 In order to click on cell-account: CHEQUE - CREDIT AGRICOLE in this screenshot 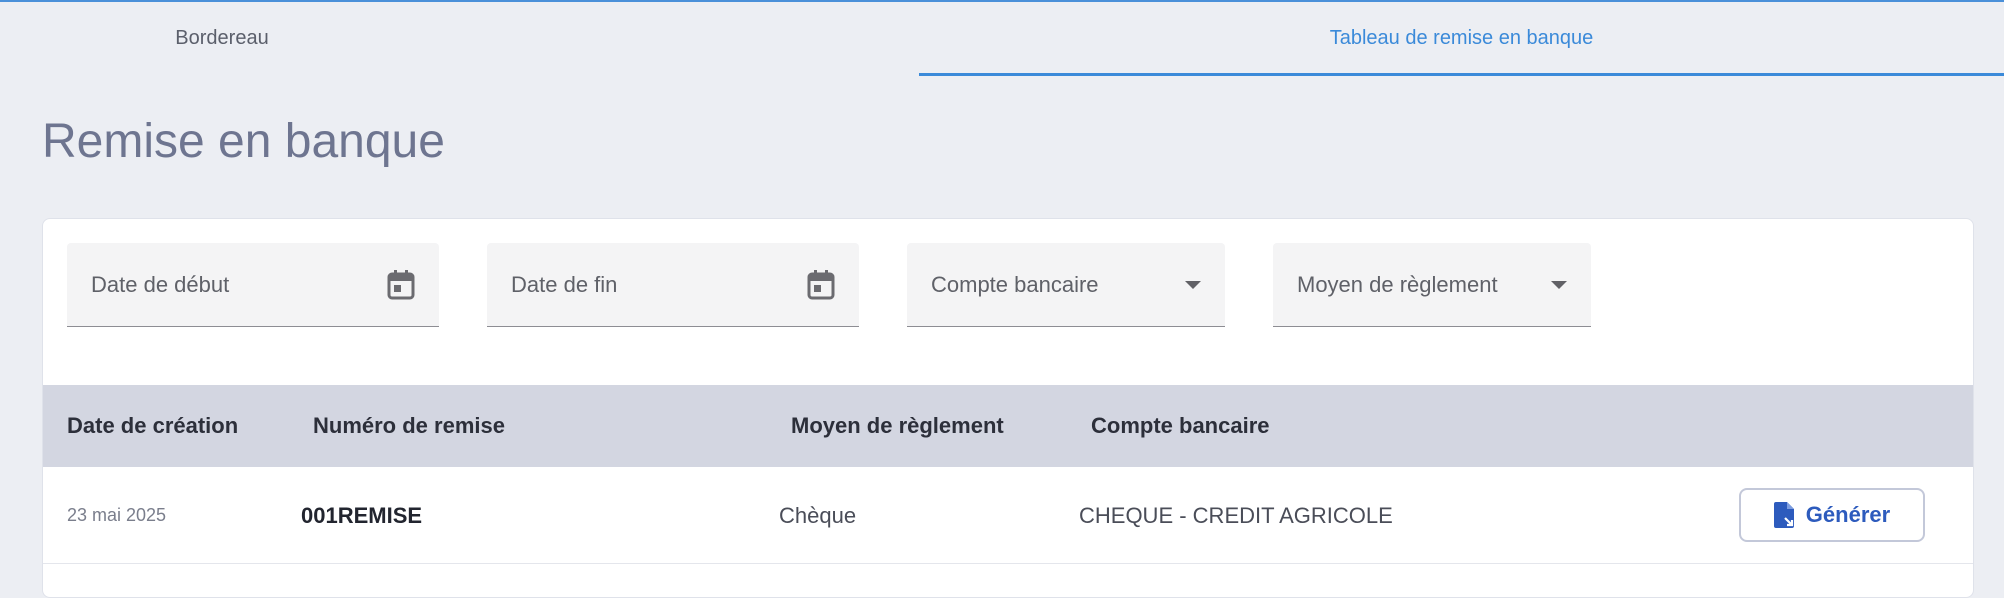, I will do `click(1236, 515)`.